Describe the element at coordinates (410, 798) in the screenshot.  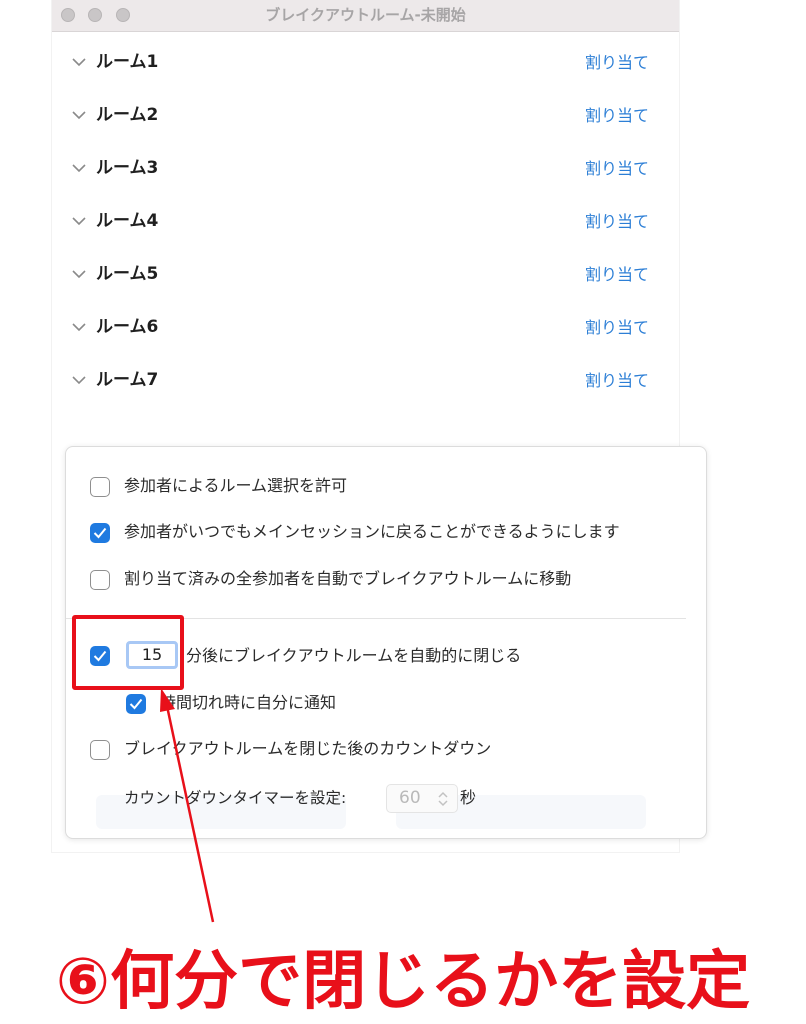
I see `countdown-timer-value: 60` at that location.